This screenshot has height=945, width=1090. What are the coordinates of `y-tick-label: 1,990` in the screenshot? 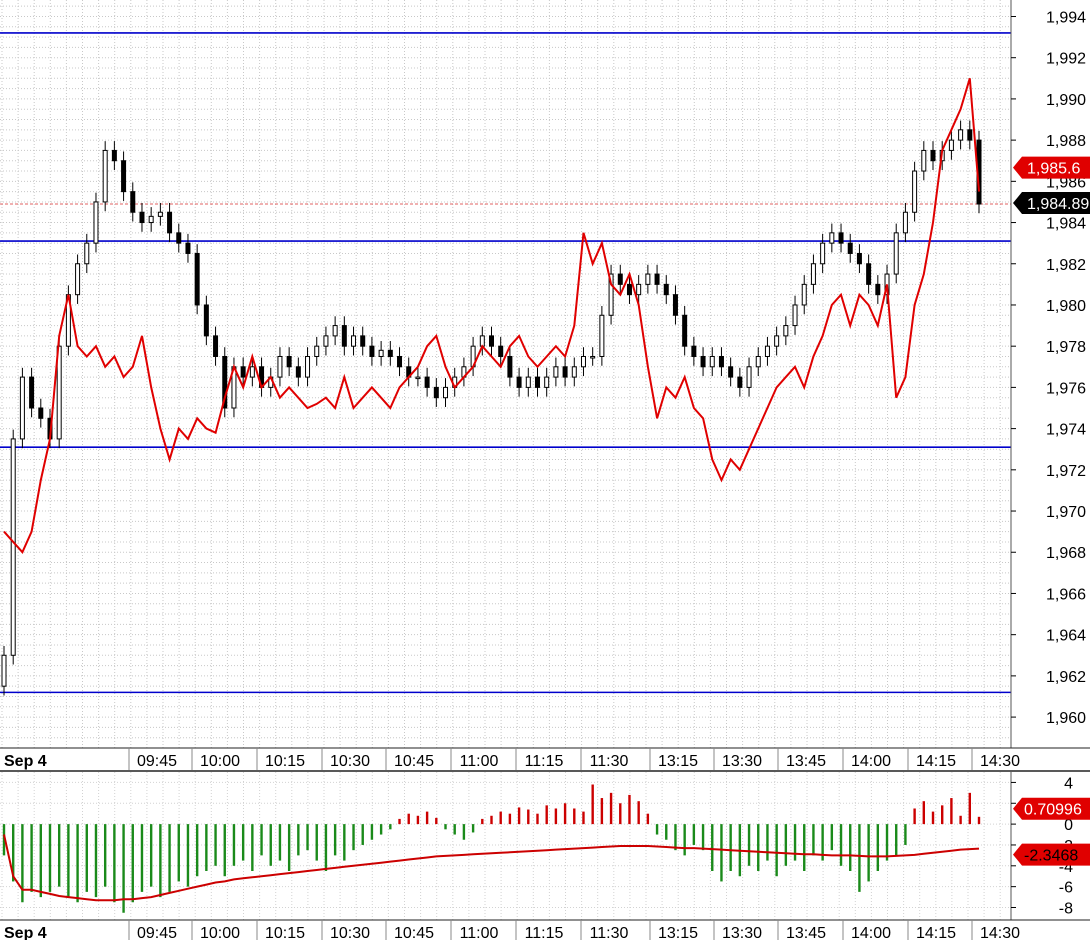 It's located at (1066, 100).